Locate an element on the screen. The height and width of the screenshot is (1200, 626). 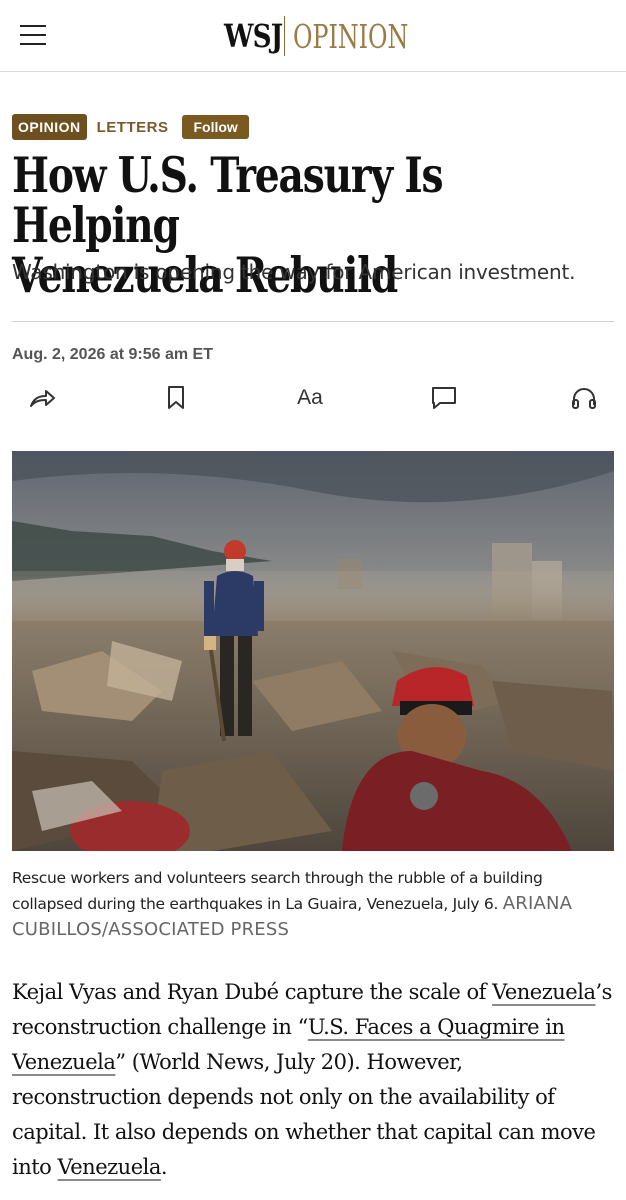
bookmark-icon is located at coordinates (176, 398).